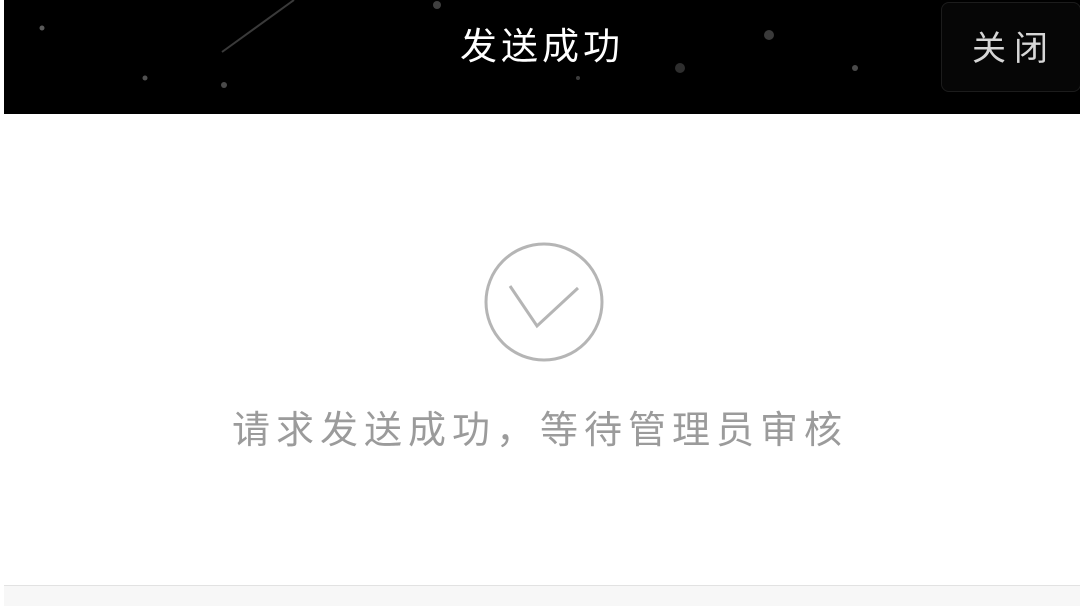  Describe the element at coordinates (1010, 47) in the screenshot. I see `close-button: 关闭` at that location.